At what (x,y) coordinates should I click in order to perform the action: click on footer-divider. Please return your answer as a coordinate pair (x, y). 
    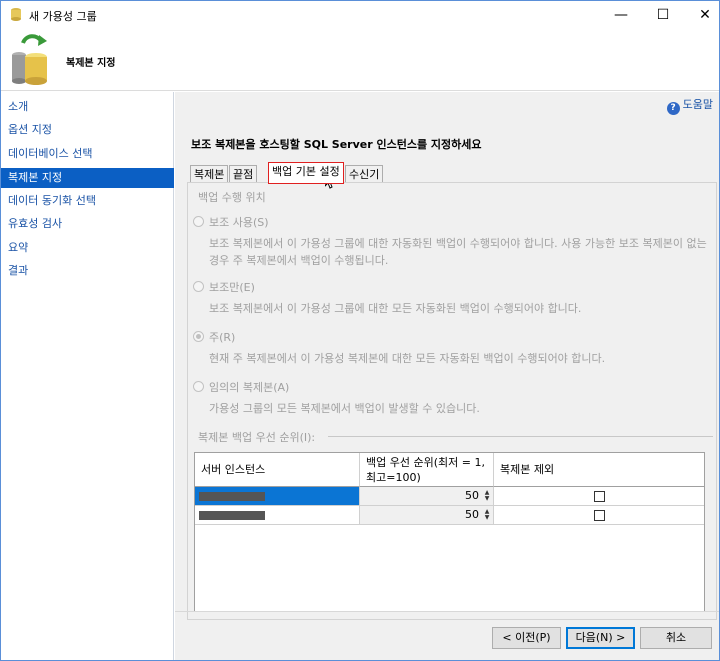
    Looking at the image, I should click on (447, 611).